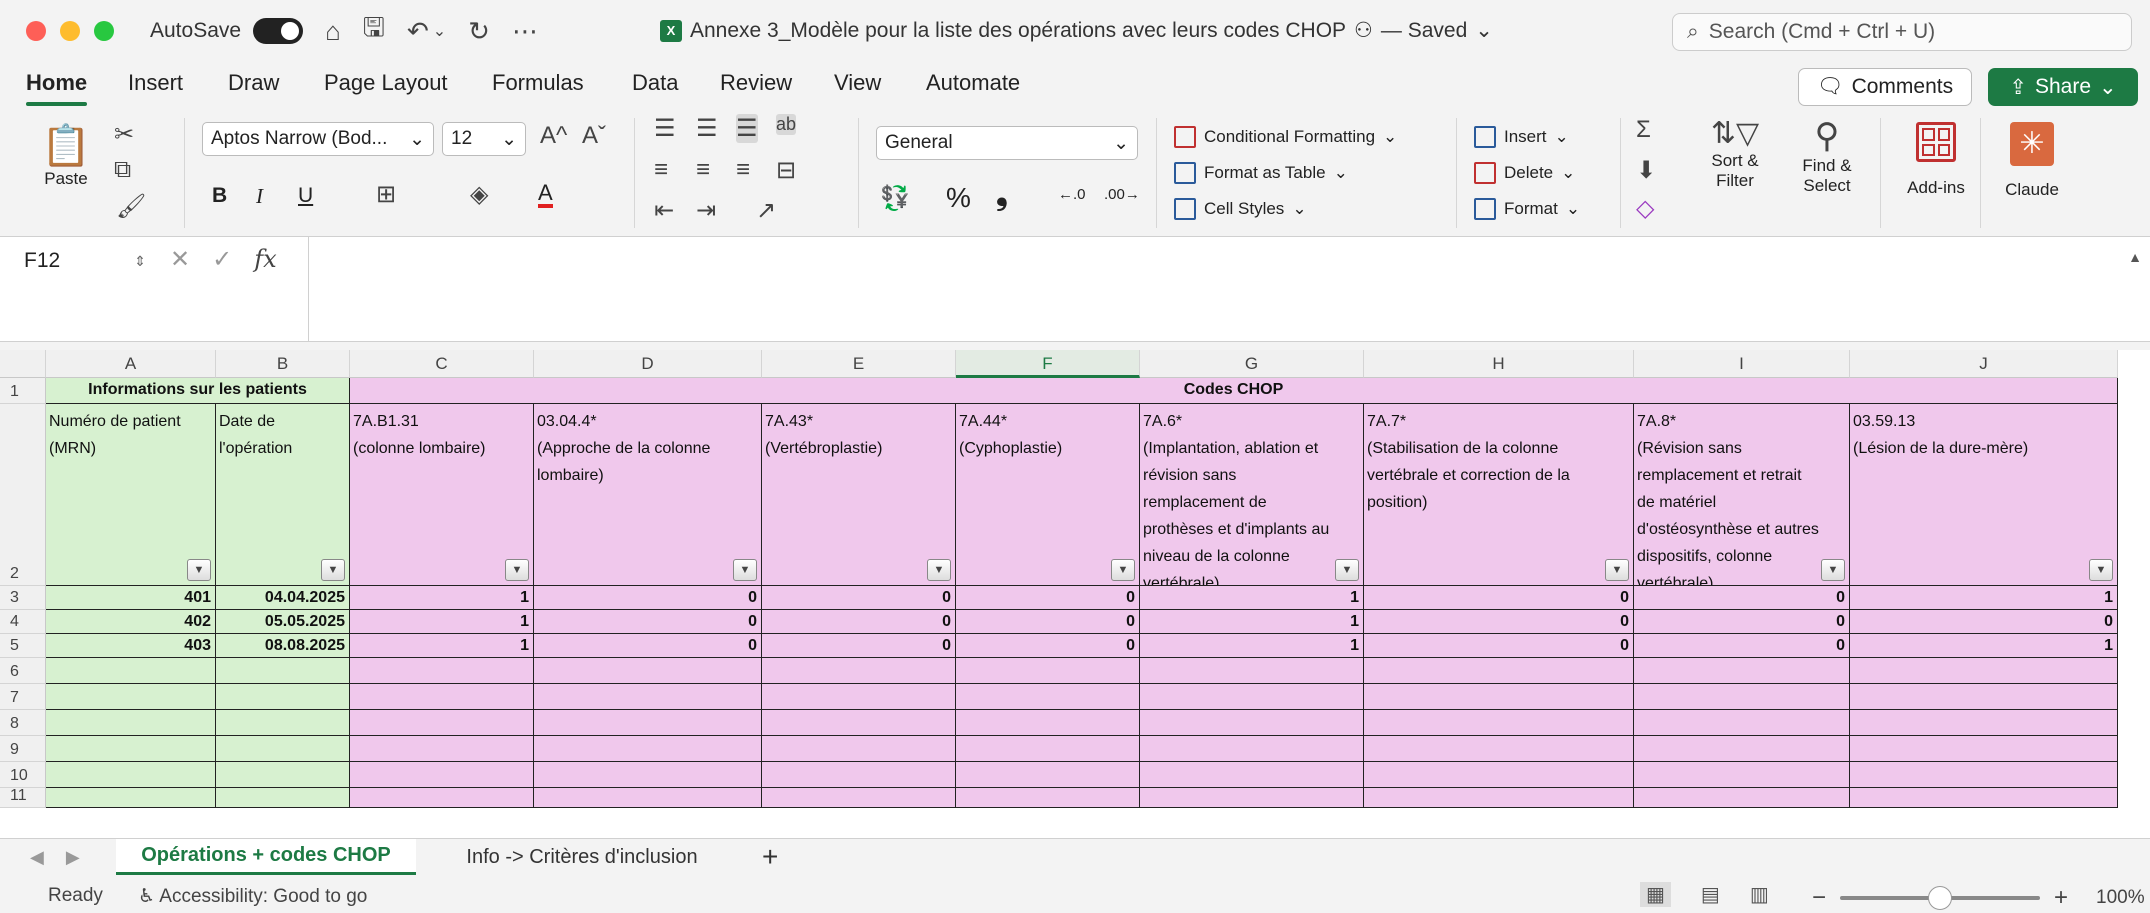 The height and width of the screenshot is (913, 2150). I want to click on row-header-4: 4, so click(23, 622).